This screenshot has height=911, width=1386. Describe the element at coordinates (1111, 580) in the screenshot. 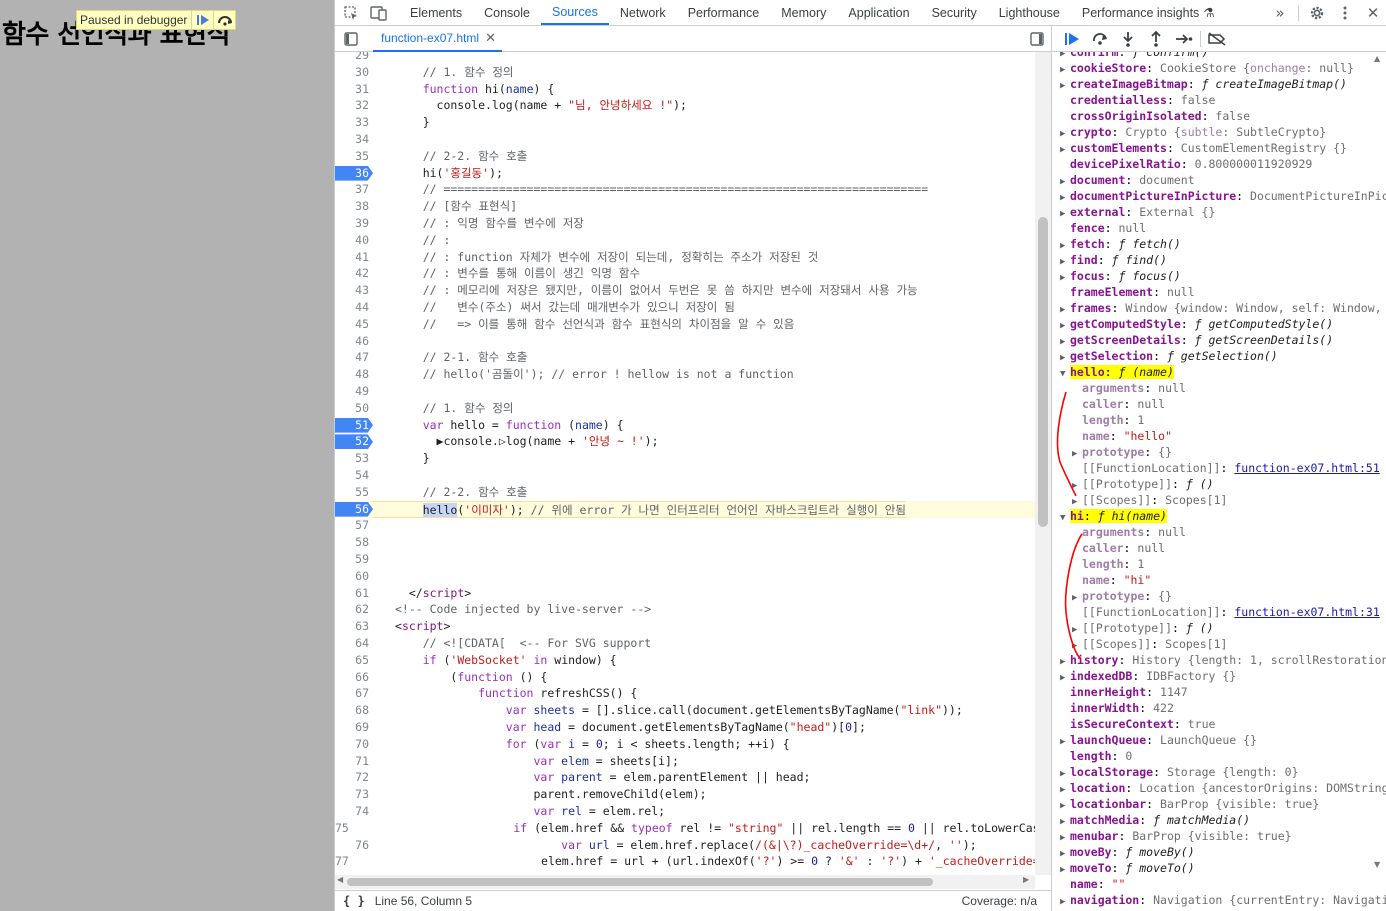

I see `scope-property-name: name: "hi"` at that location.